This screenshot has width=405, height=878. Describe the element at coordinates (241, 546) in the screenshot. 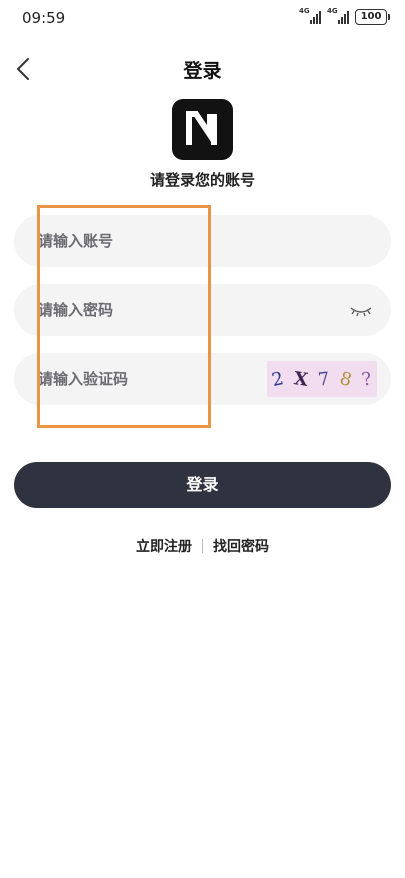

I see `forgot-password-link: 找回密码` at that location.